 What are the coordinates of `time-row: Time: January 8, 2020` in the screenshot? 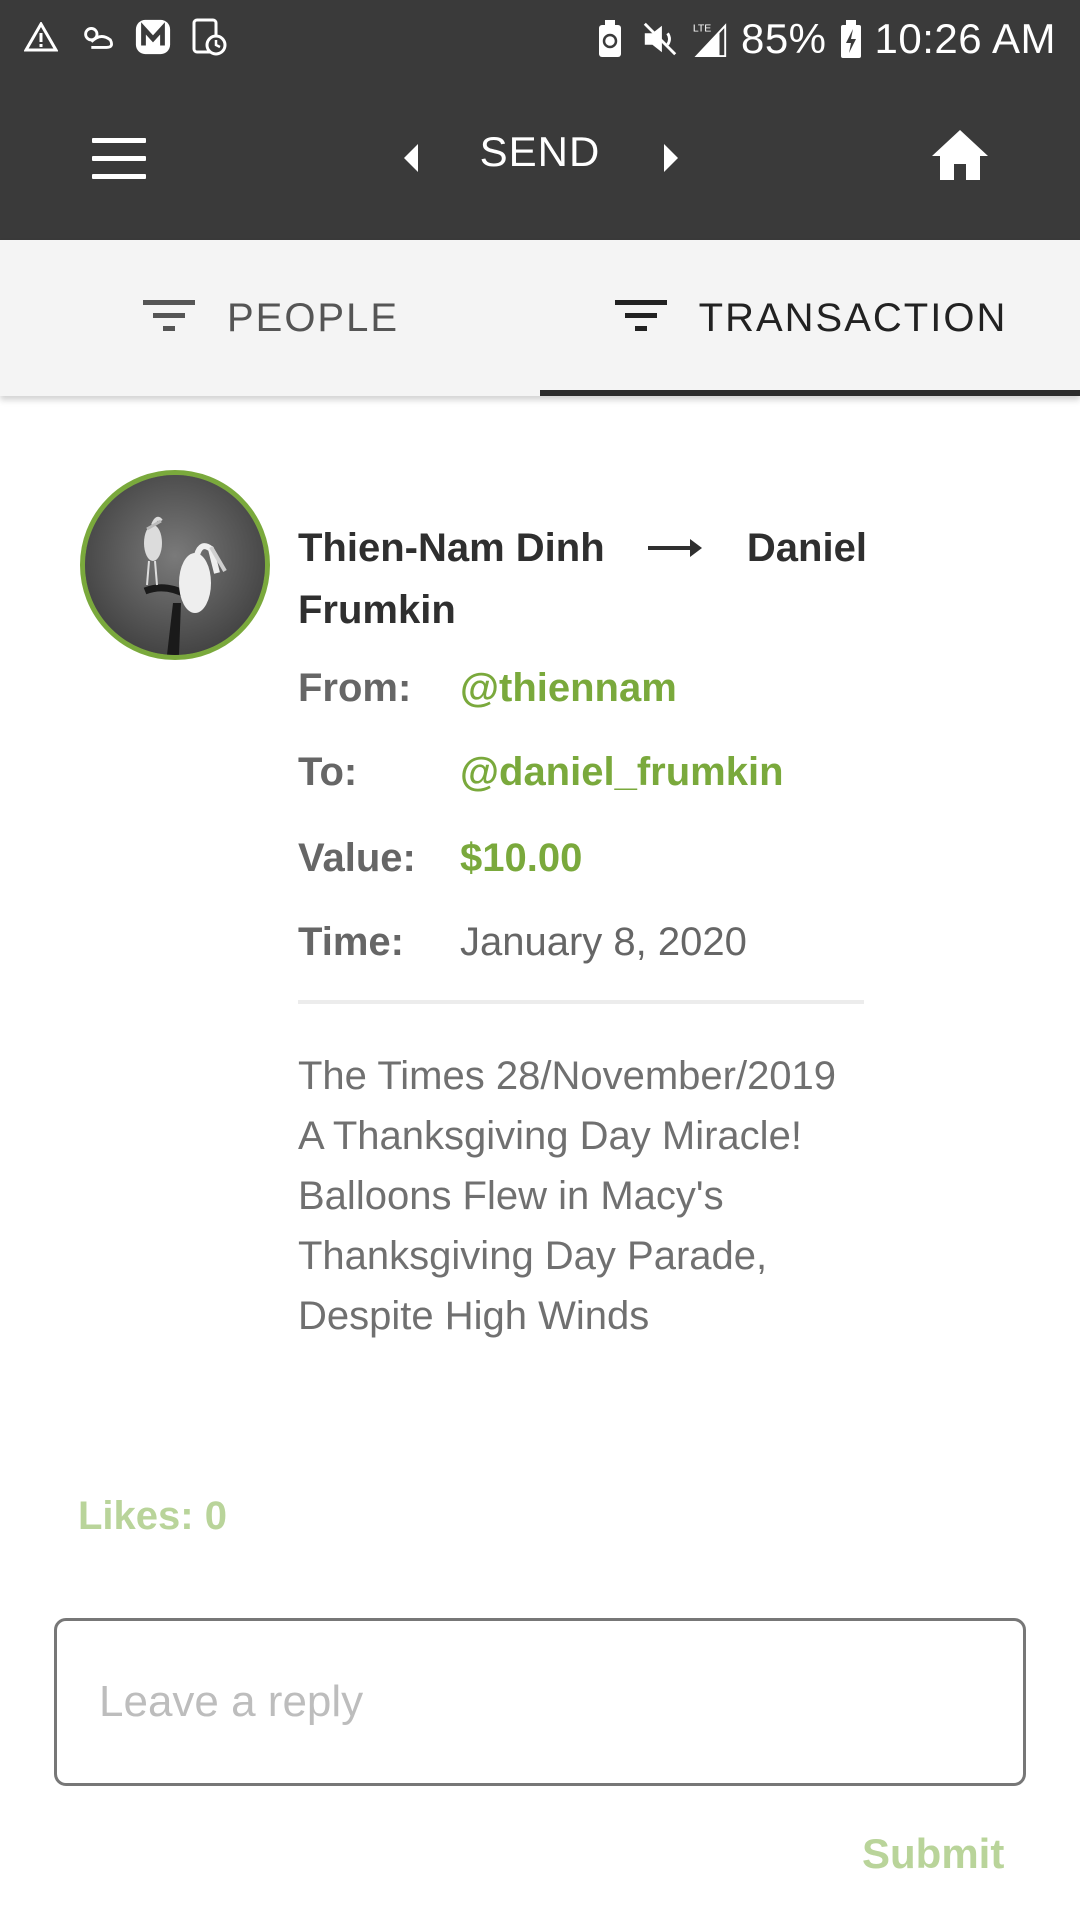 It's located at (522, 942).